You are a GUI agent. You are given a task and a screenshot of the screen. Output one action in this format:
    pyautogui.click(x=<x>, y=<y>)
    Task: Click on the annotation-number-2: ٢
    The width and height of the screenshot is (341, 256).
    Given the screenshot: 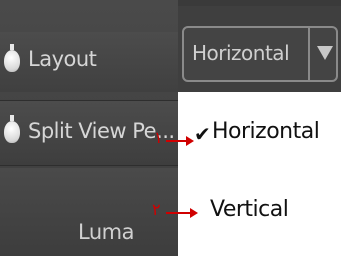 What is the action you would take?
    pyautogui.click(x=156, y=209)
    